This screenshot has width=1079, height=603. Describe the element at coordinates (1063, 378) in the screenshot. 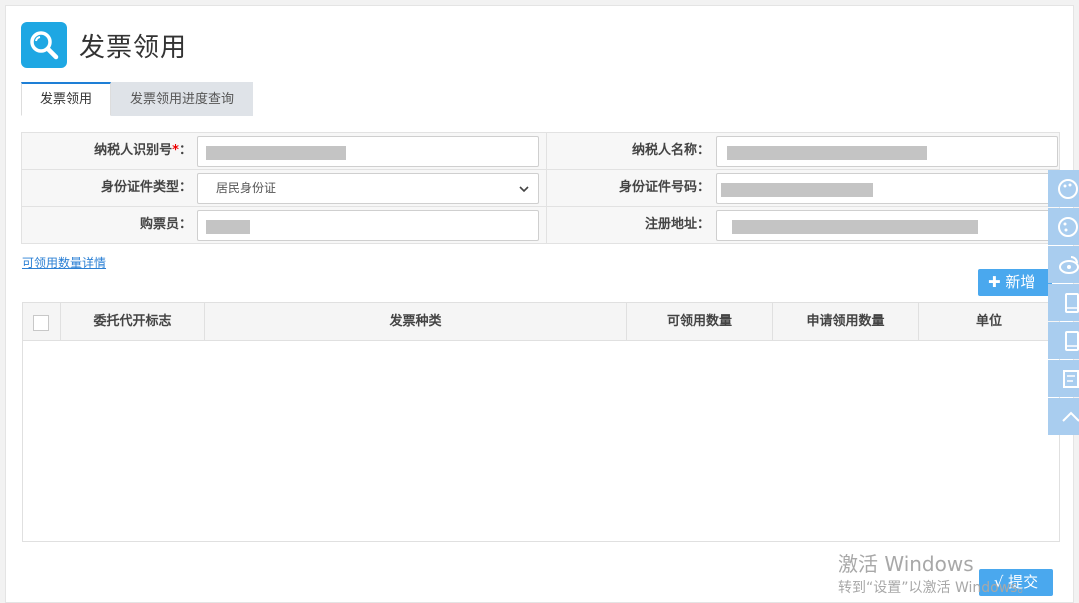

I see `feedback-icon` at that location.